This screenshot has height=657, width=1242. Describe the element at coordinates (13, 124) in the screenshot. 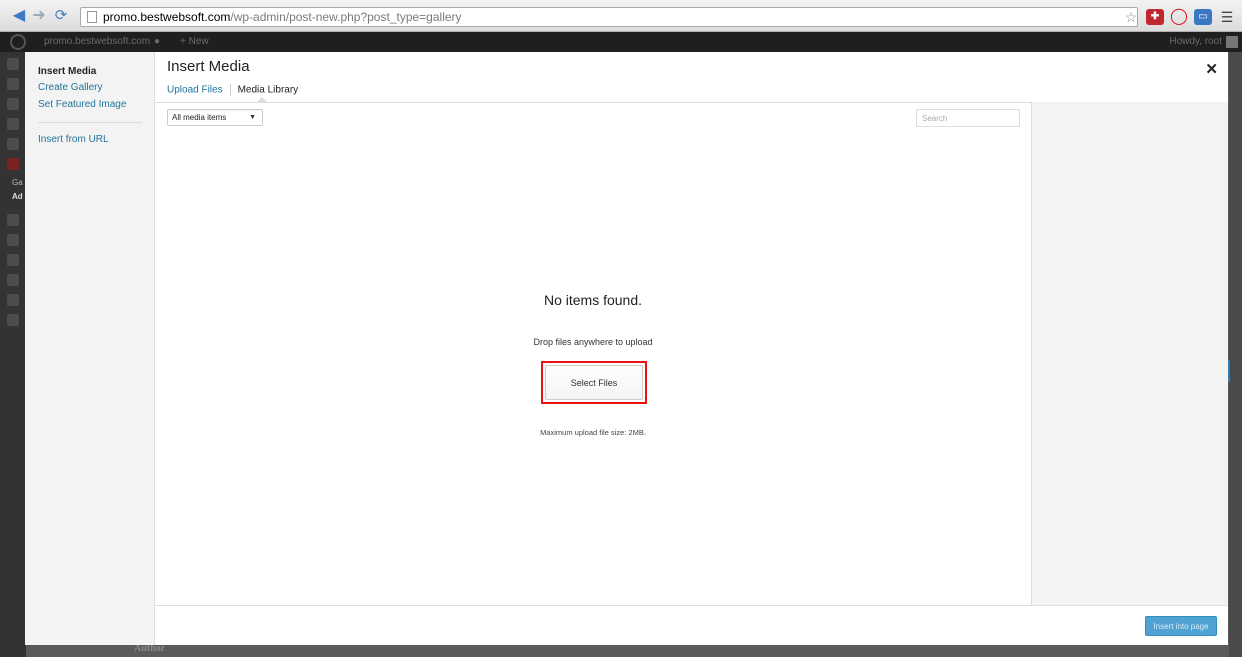

I see `pages-icon` at that location.